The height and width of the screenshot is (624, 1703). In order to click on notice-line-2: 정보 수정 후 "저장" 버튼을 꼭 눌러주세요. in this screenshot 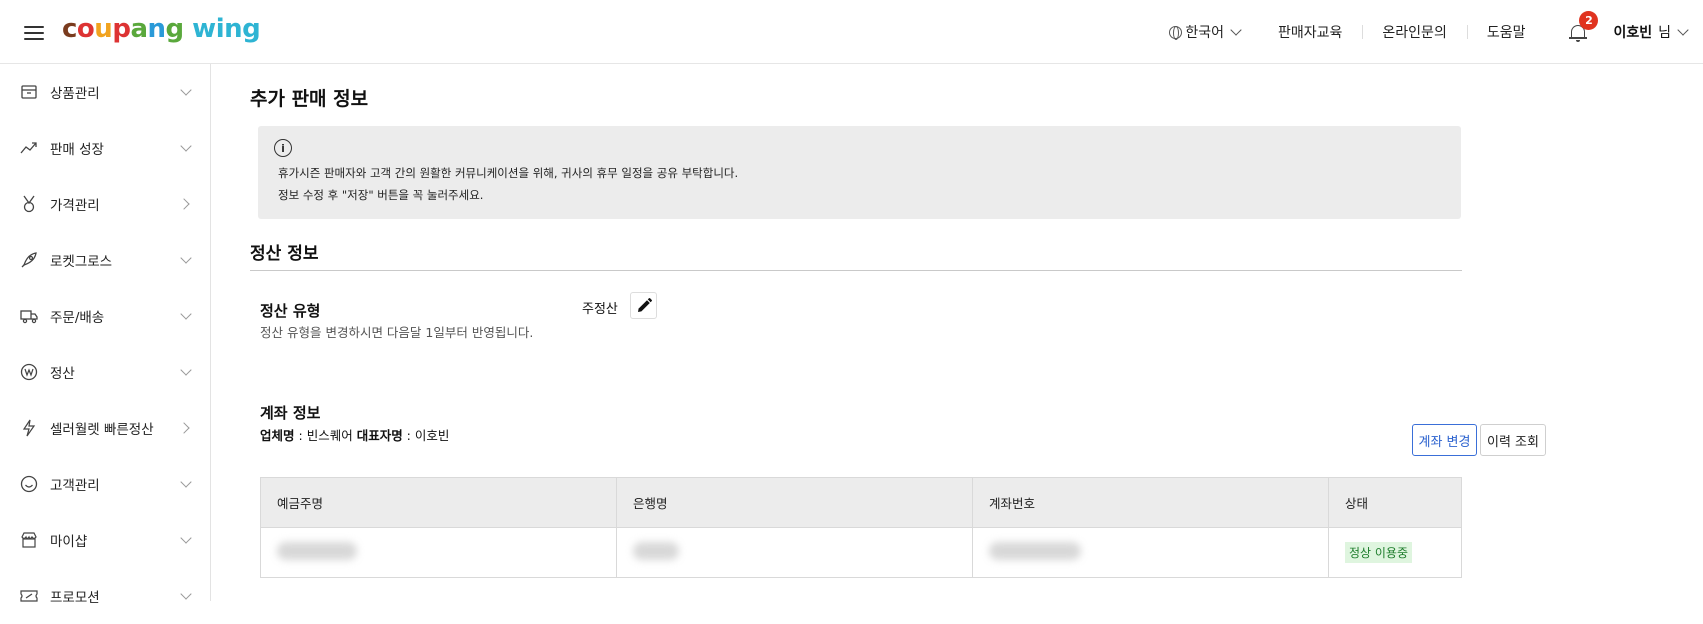, I will do `click(381, 195)`.